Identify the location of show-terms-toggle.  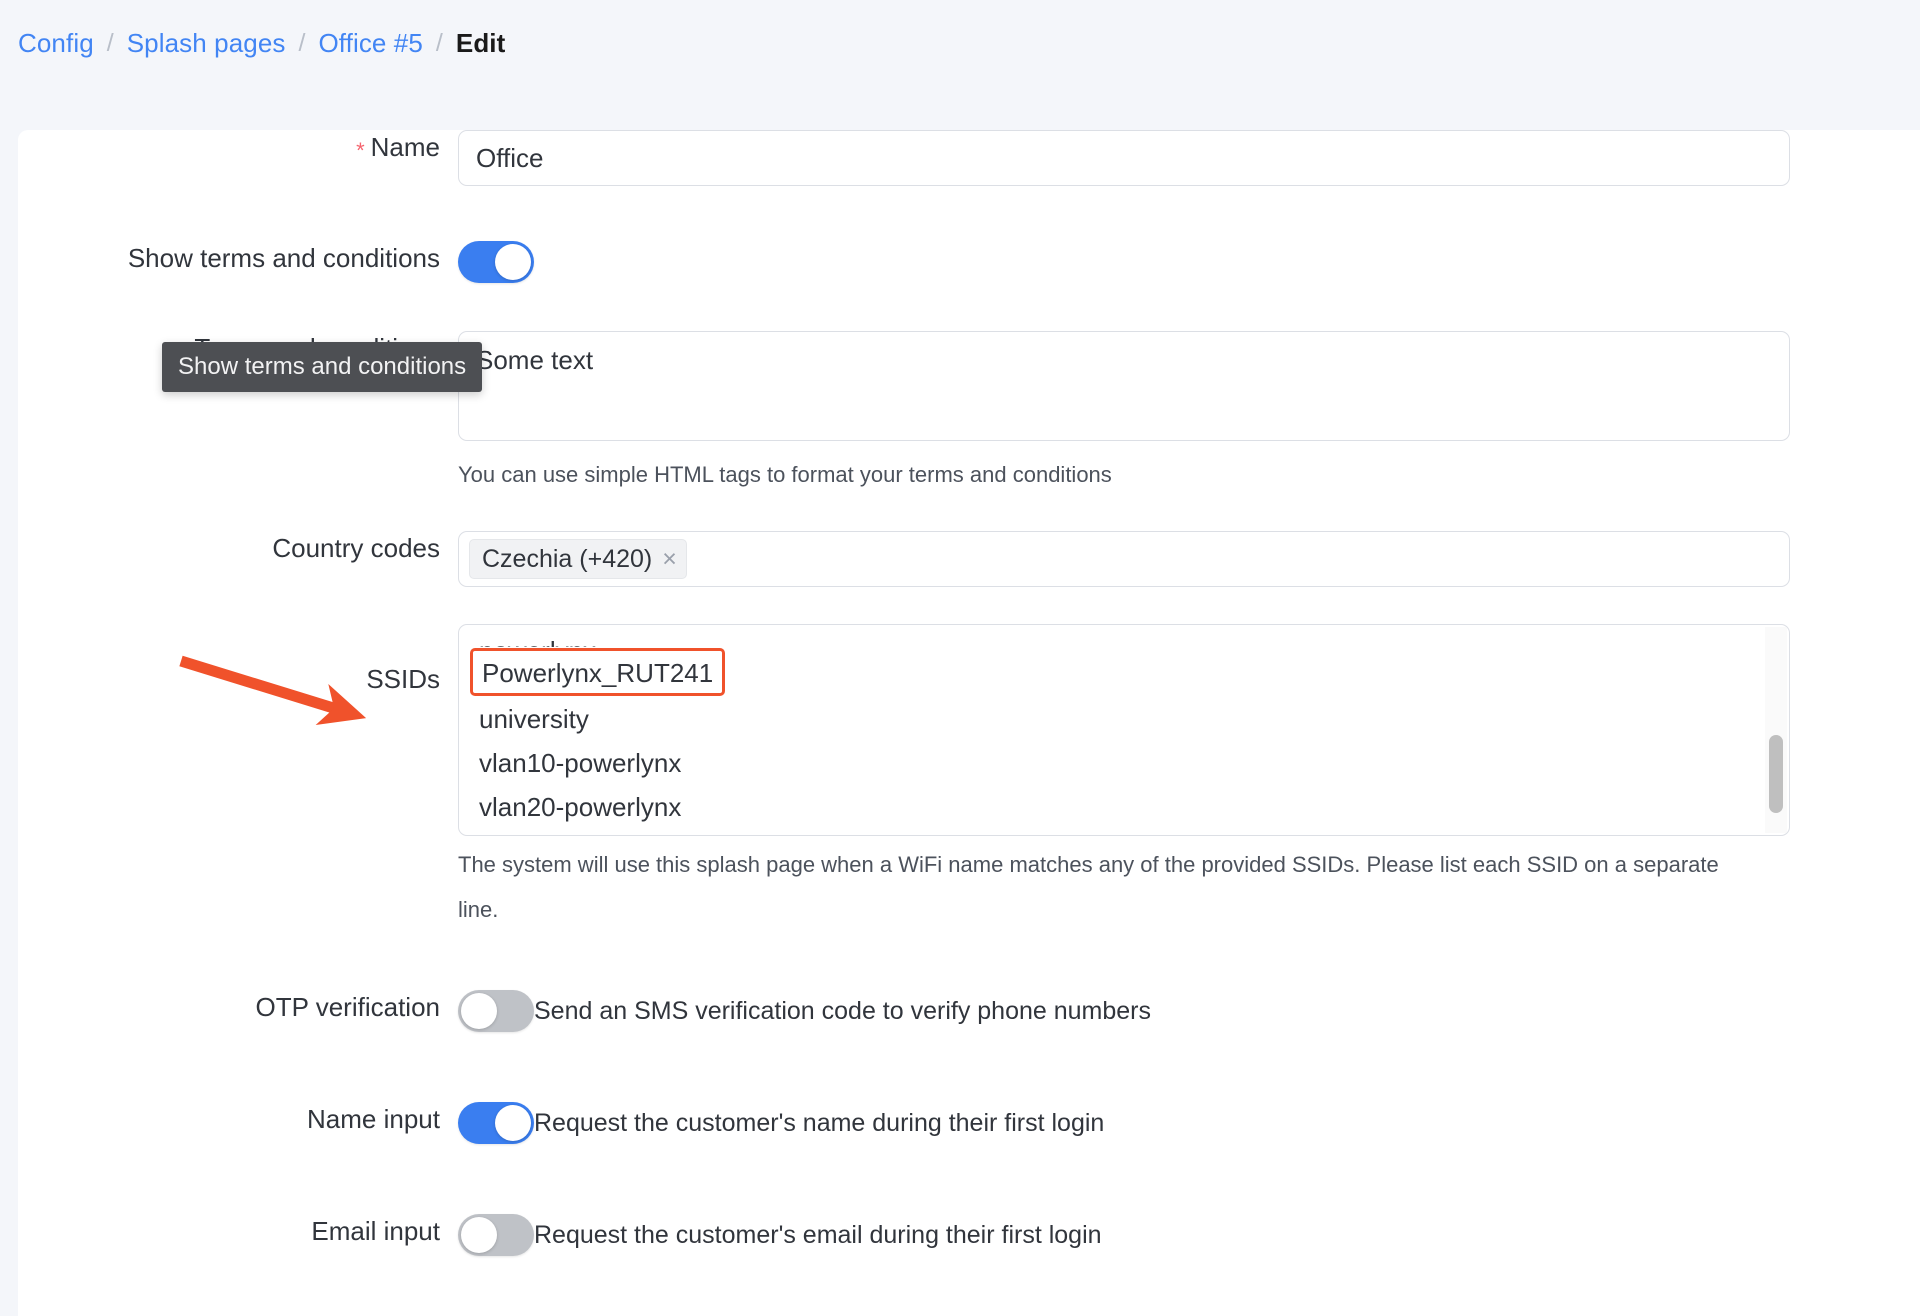
(496, 262).